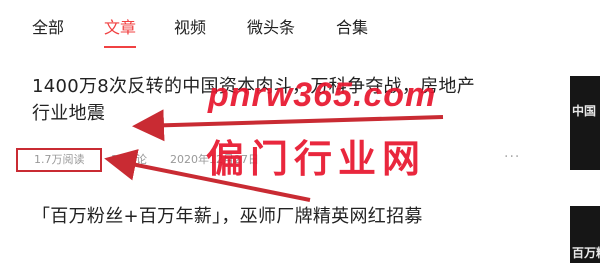 Image resolution: width=600 pixels, height=263 pixels. I want to click on arrow-to-views, so click(207, 175).